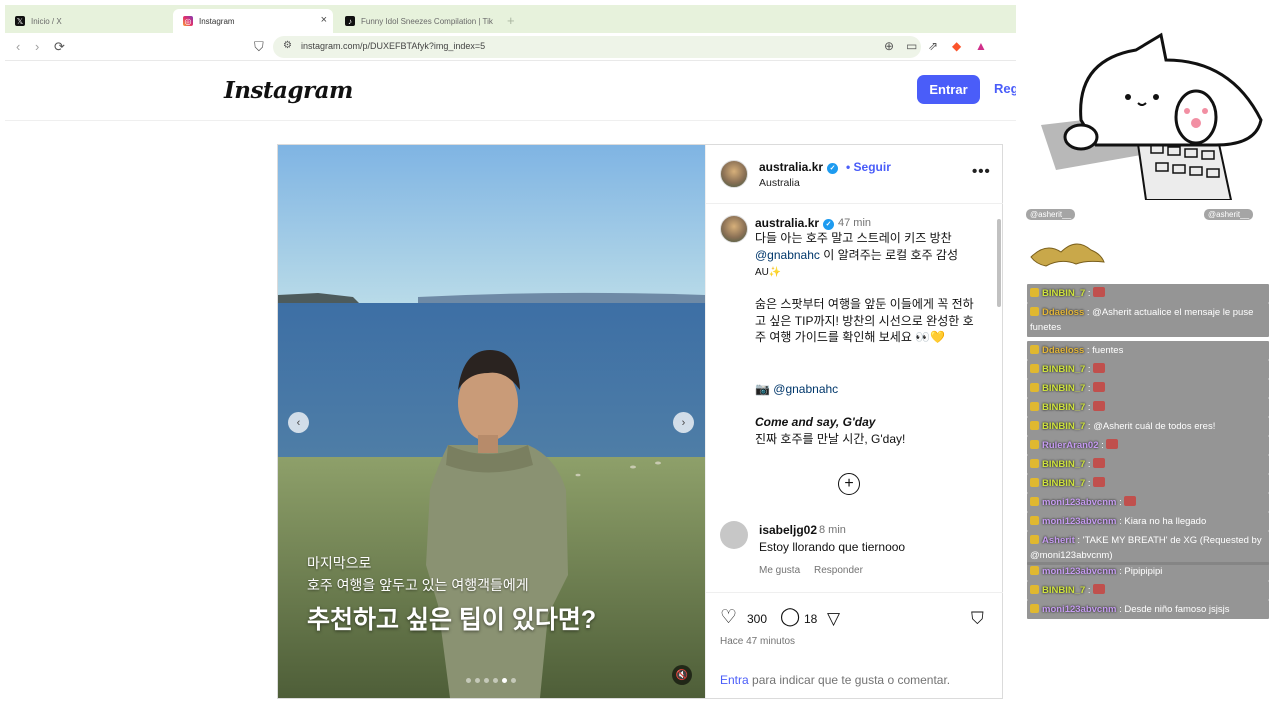 This screenshot has width=1280, height=720. Describe the element at coordinates (849, 484) in the screenshot. I see `load-more-comments-icon: +` at that location.